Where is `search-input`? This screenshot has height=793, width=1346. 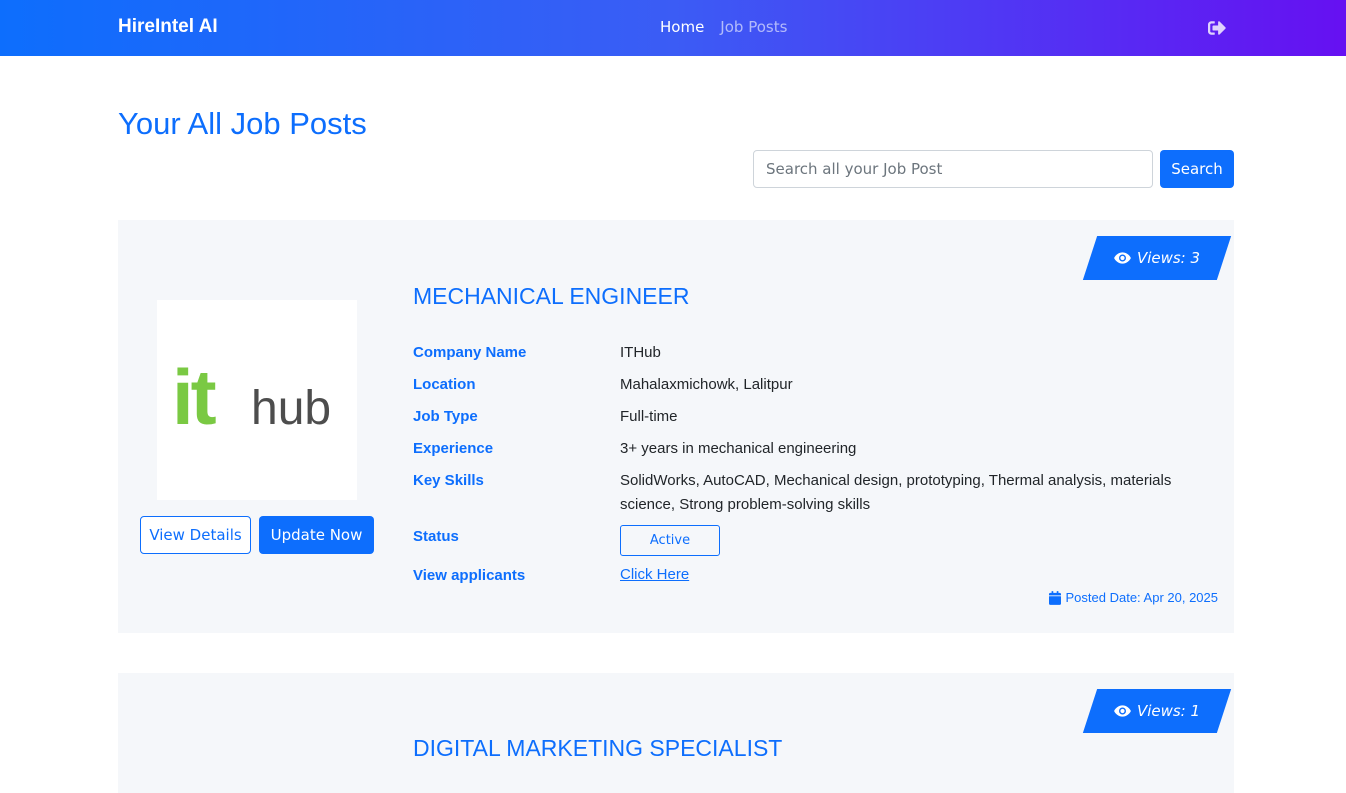
search-input is located at coordinates (953, 169).